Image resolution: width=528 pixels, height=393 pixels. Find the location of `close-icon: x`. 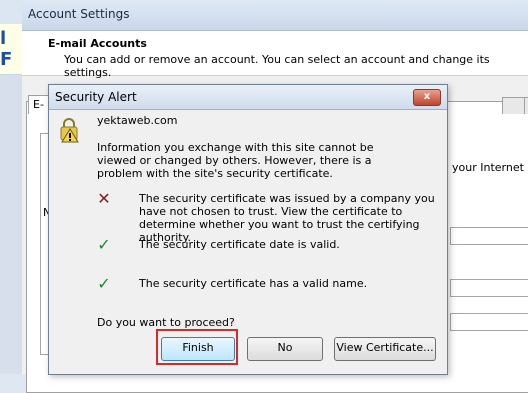

close-icon: x is located at coordinates (427, 96).